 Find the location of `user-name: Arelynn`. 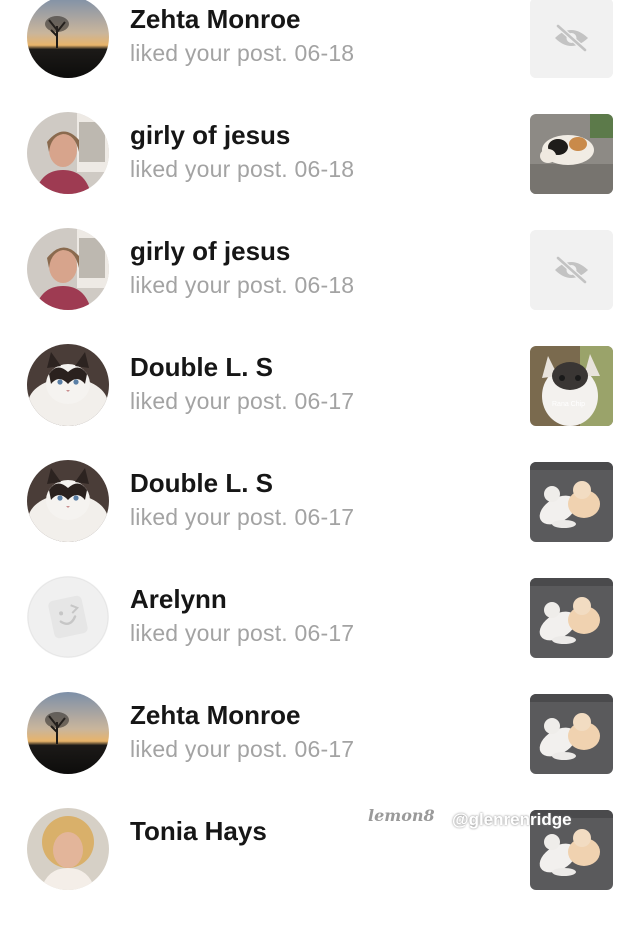

user-name: Arelynn is located at coordinates (178, 599).